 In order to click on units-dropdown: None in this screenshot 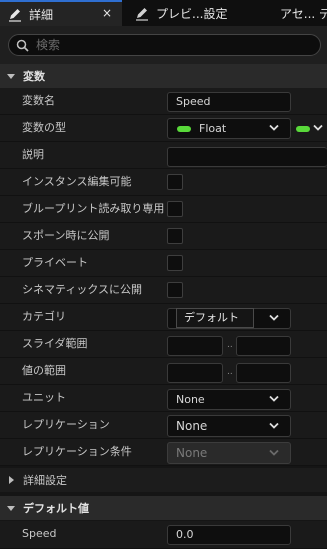, I will do `click(229, 399)`.